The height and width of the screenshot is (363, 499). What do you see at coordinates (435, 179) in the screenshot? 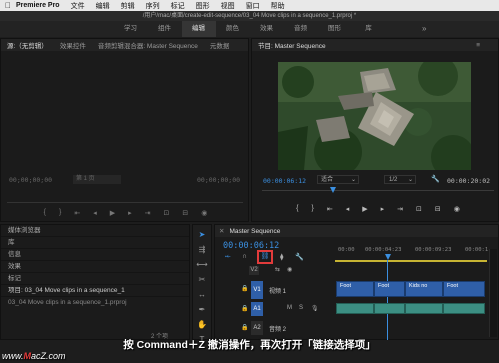
I see `settings-wrench-icon: 🔧` at bounding box center [435, 179].